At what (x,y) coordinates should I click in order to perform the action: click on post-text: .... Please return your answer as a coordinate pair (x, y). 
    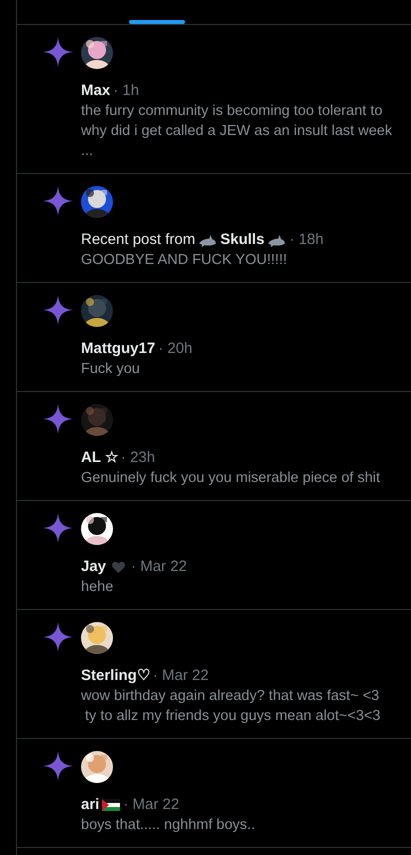
    Looking at the image, I should click on (87, 151).